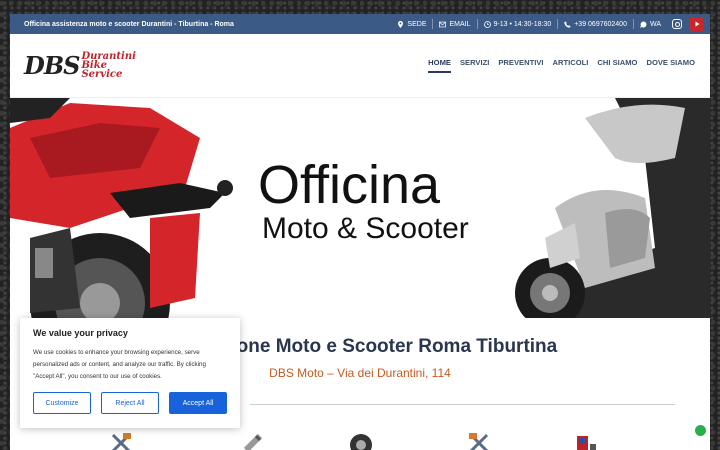 The height and width of the screenshot is (450, 720). I want to click on logo-initials: DBS, so click(52, 65).